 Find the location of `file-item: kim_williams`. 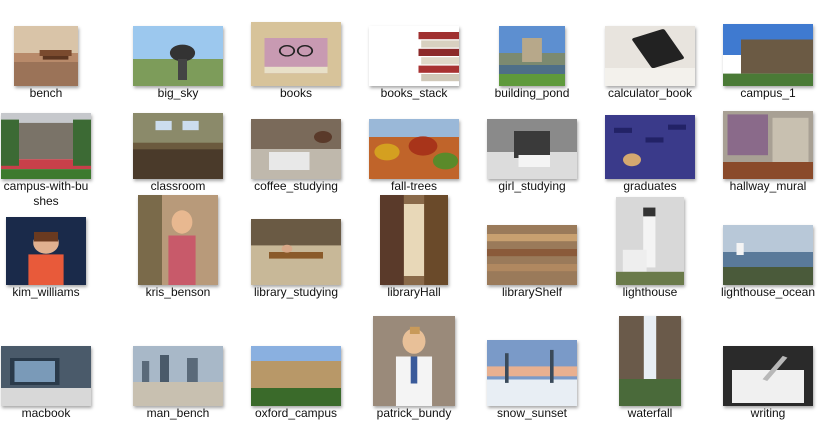

file-item: kim_williams is located at coordinates (51, 263).